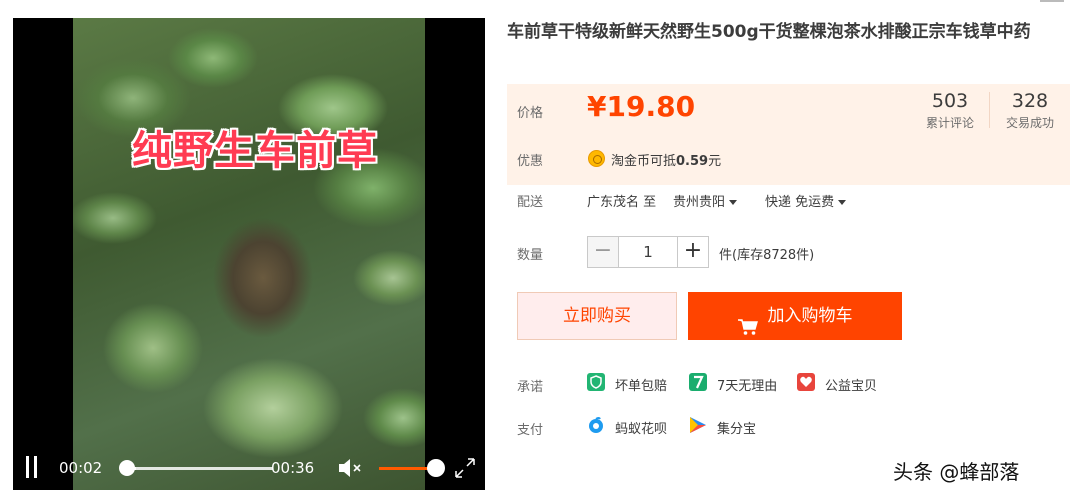 The height and width of the screenshot is (503, 1080). I want to click on ship-from: 广东茂名 至, so click(622, 202).